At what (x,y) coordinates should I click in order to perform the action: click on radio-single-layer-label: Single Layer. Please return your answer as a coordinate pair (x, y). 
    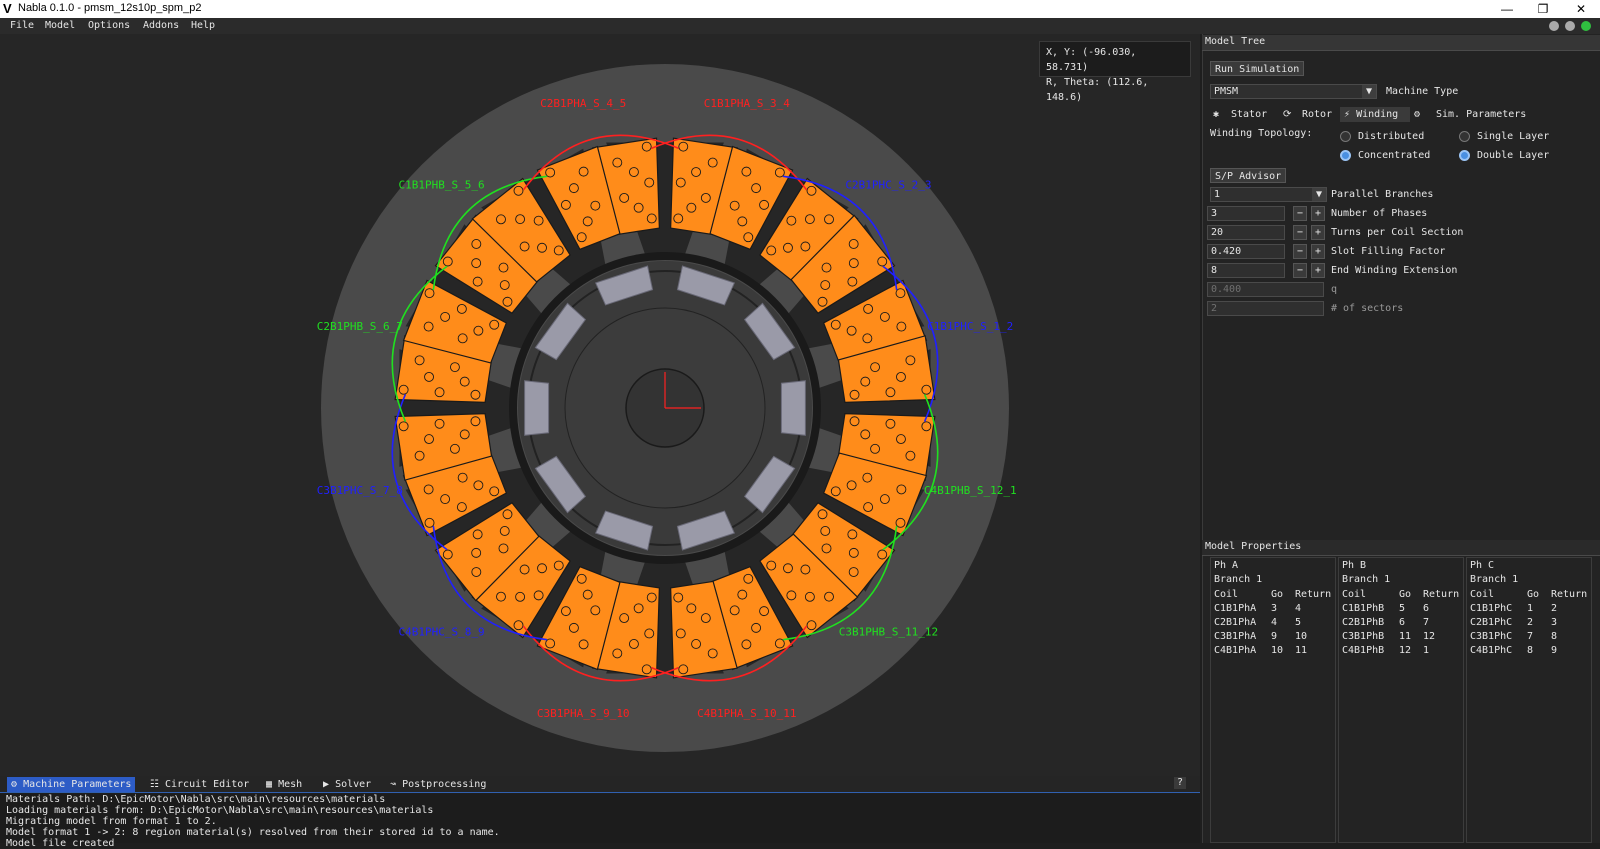
    Looking at the image, I should click on (1513, 136).